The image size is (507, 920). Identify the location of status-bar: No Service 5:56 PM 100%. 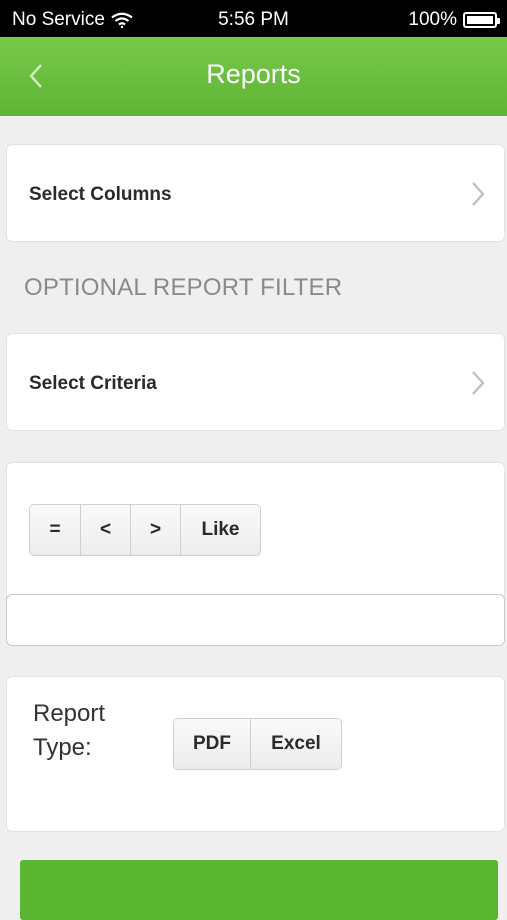
(253, 18).